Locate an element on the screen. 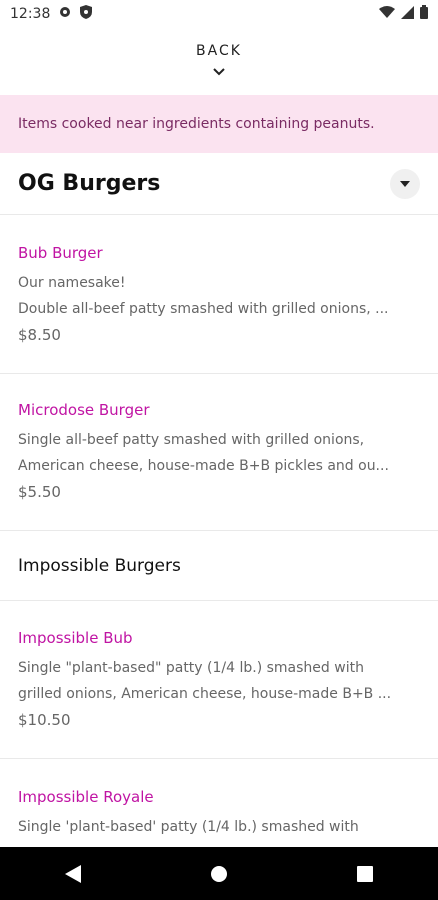 The width and height of the screenshot is (438, 900). back-label: BACK is located at coordinates (219, 50).